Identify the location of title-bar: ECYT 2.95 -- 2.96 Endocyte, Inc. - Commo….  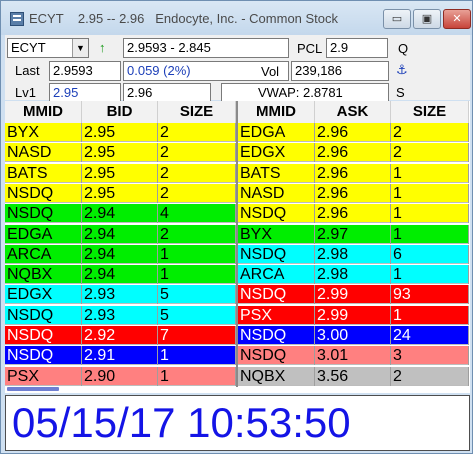
(236, 18).